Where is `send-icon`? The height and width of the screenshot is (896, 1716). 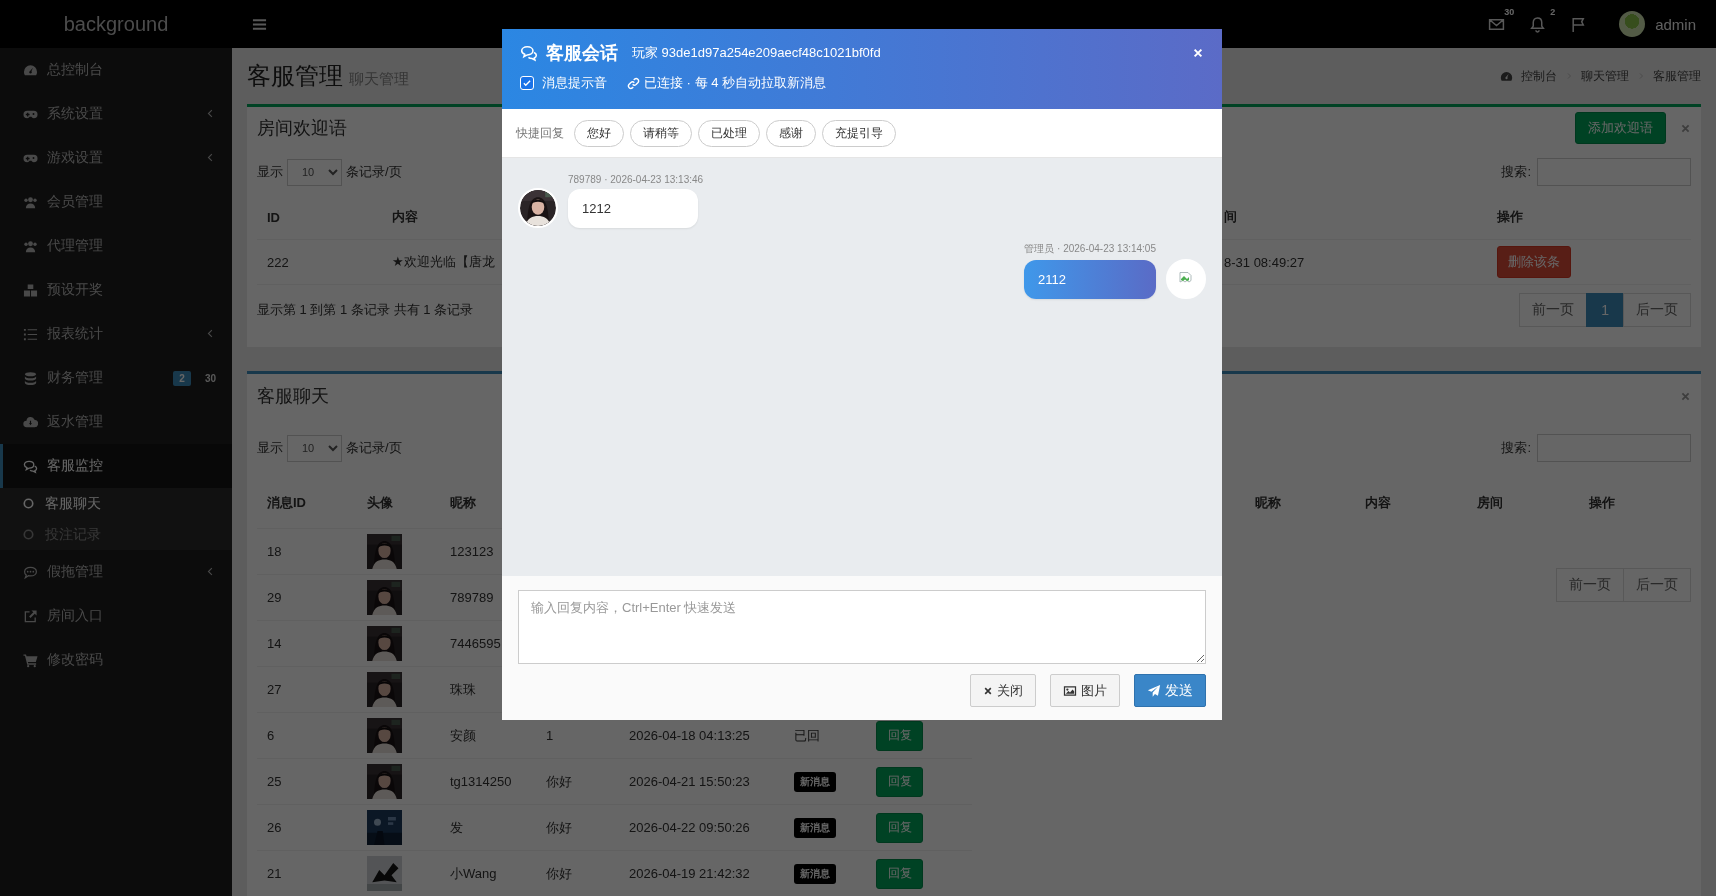
send-icon is located at coordinates (1154, 690).